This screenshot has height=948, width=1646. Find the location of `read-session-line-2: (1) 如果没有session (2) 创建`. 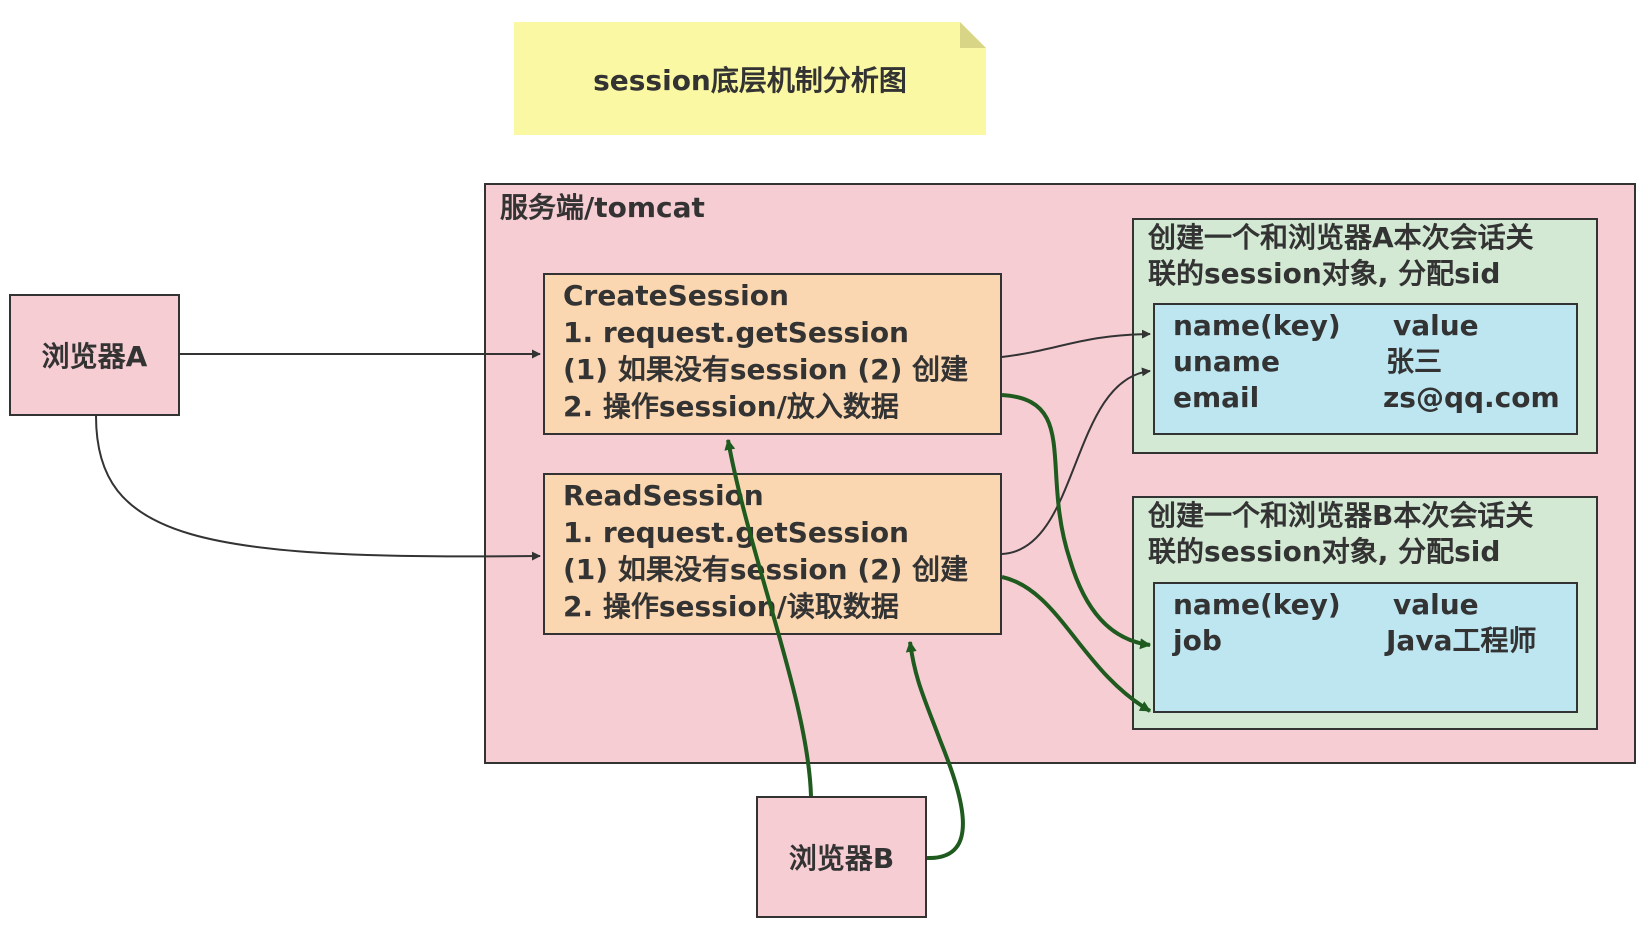

read-session-line-2: (1) 如果没有session (2) 创建 is located at coordinates (766, 569).